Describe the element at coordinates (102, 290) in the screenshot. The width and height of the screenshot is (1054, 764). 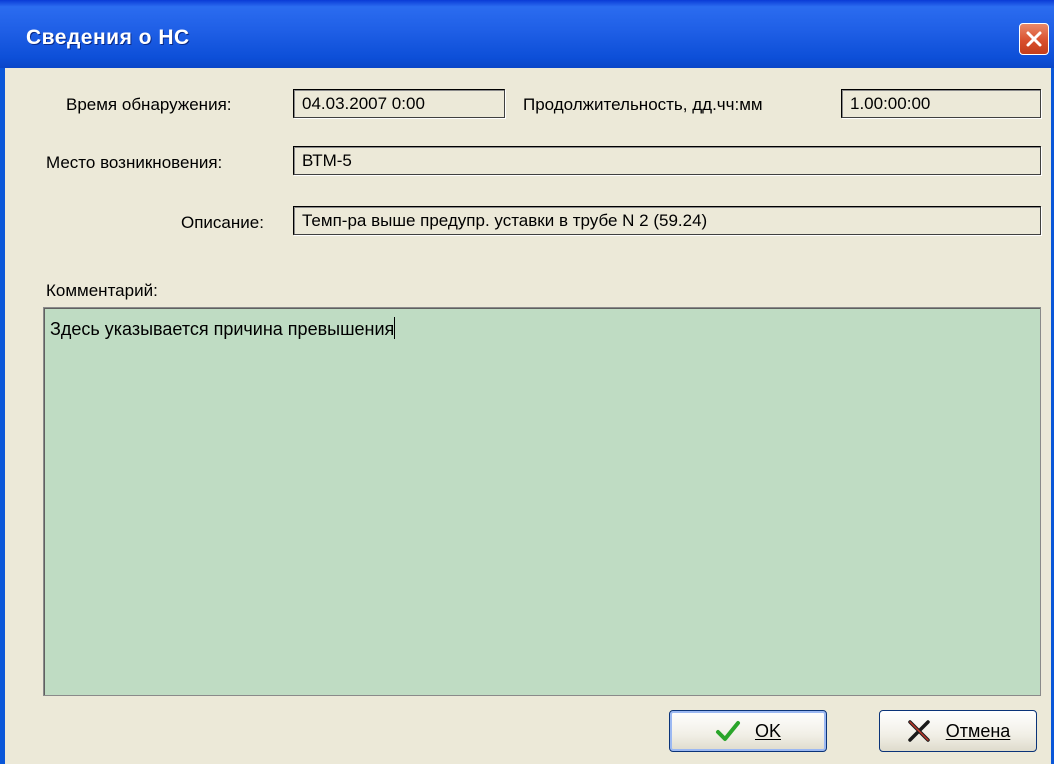
I see `comment-label: Комментарий:` at that location.